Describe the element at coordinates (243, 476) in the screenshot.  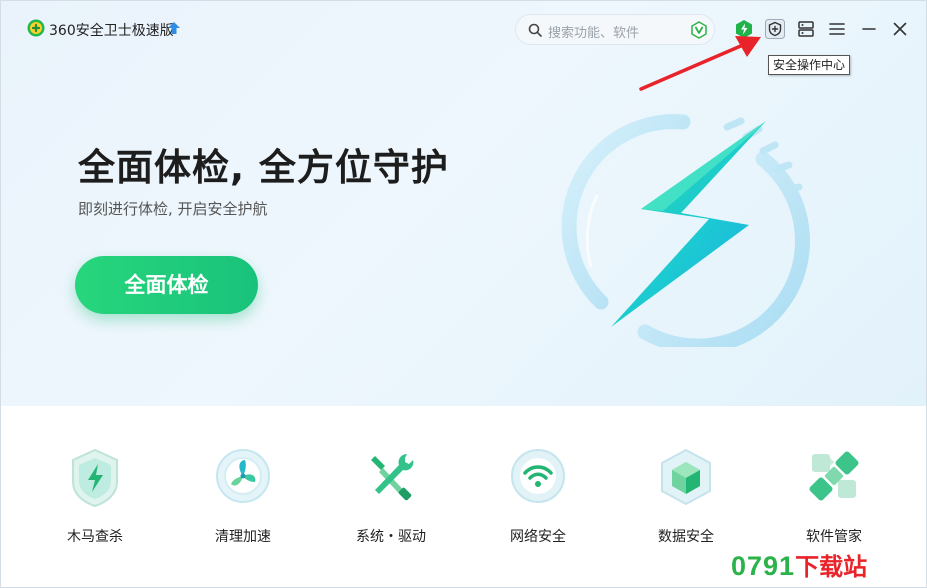
I see `cleanup-speedup-icon` at that location.